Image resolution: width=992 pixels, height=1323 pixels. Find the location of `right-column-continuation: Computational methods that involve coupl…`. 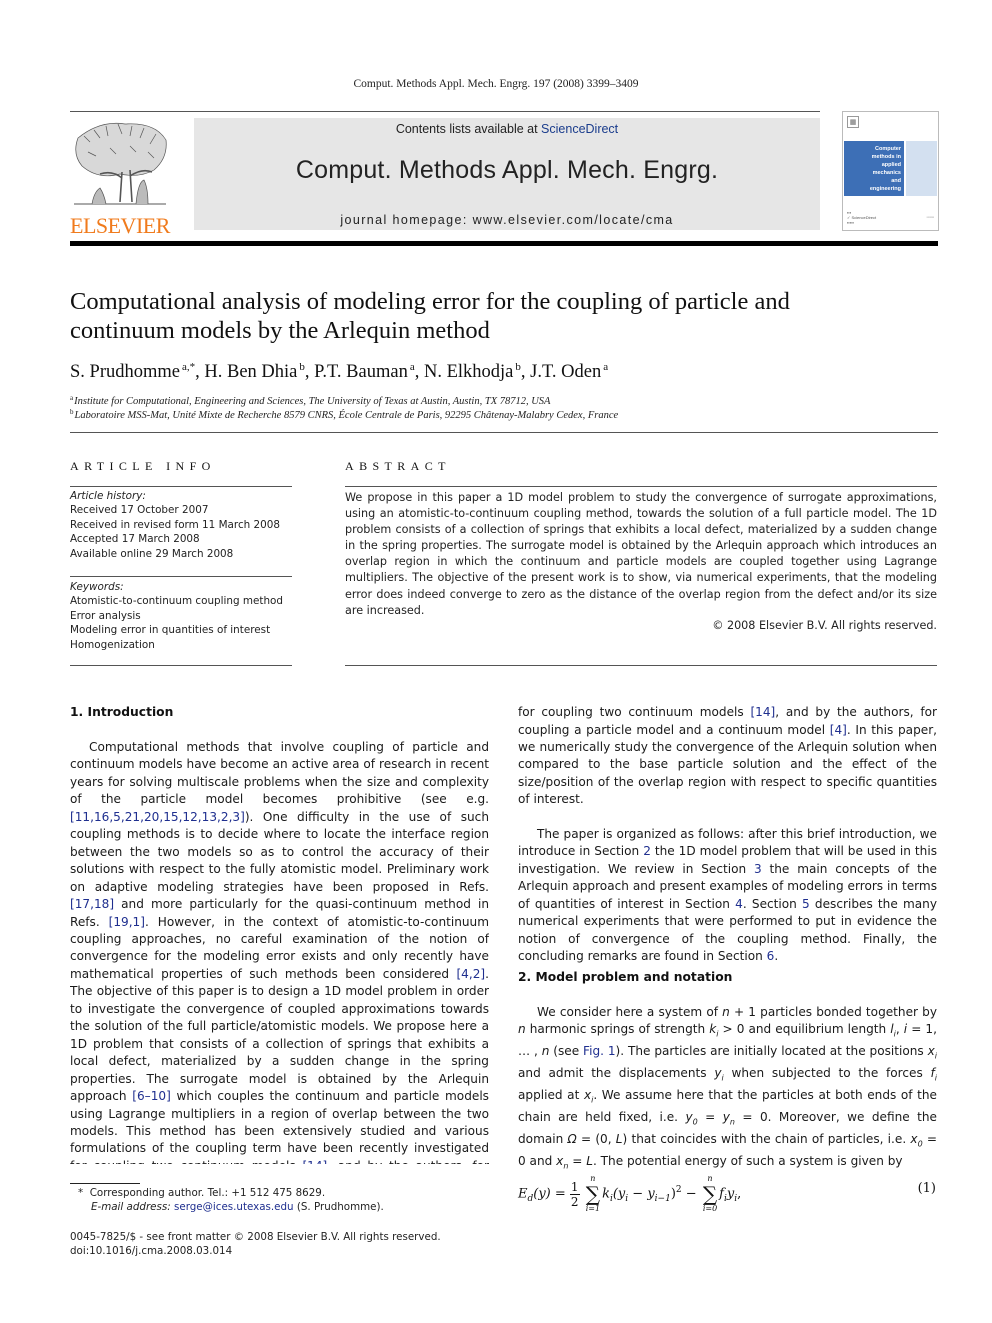

right-column-continuation: Computational methods that involve coupl… is located at coordinates (727, 756).